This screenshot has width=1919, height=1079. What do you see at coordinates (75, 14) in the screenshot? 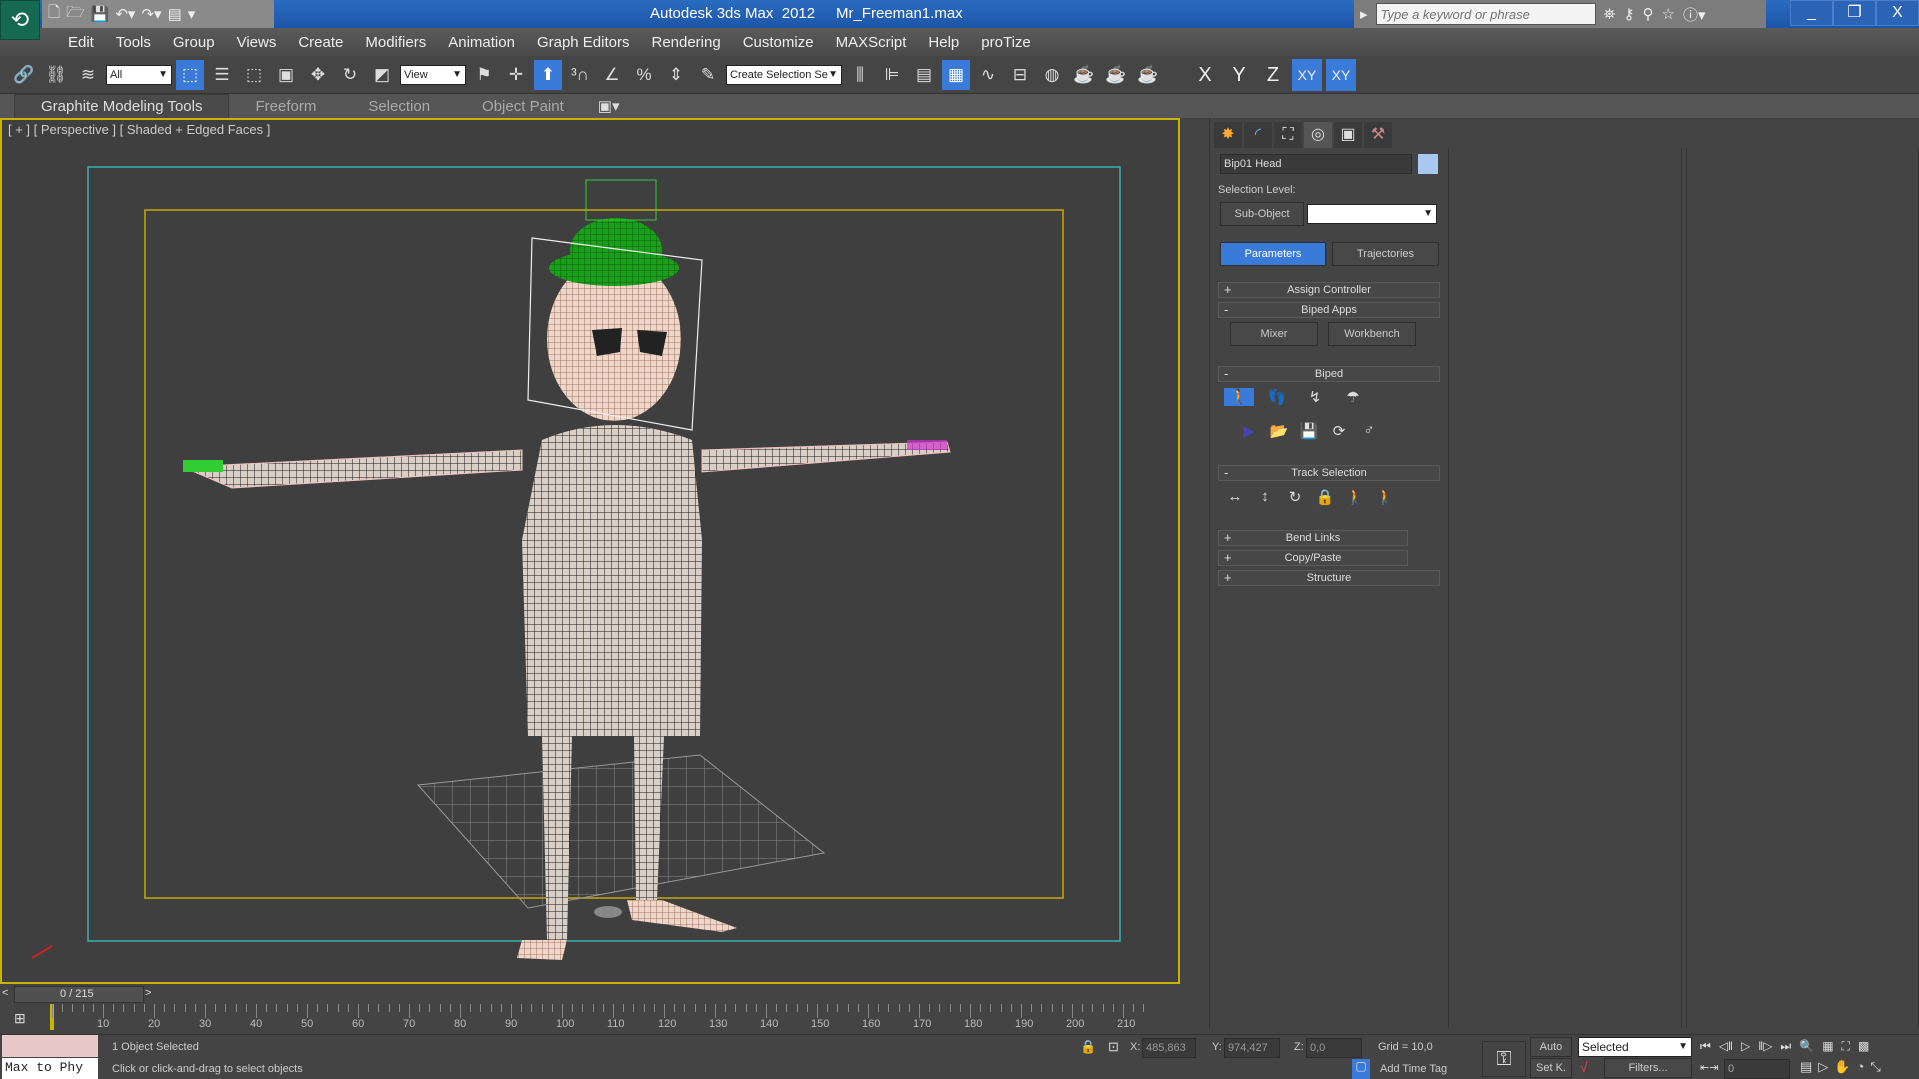
I see `open-file-icon: 🗁` at bounding box center [75, 14].